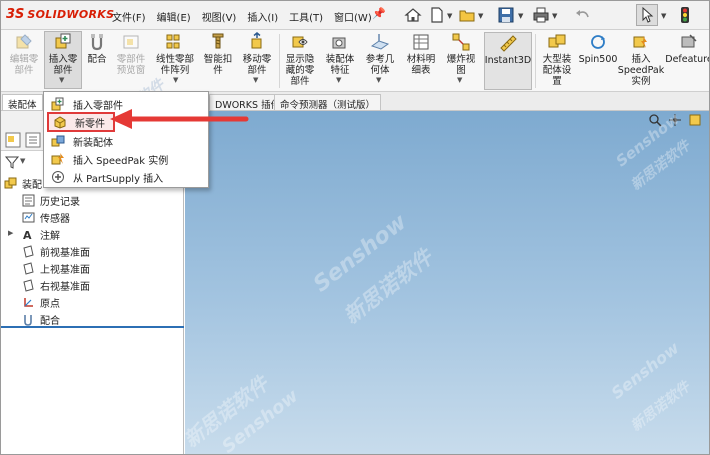 This screenshot has height=455, width=710. Describe the element at coordinates (97, 42) in the screenshot. I see `mate-icon` at that location.